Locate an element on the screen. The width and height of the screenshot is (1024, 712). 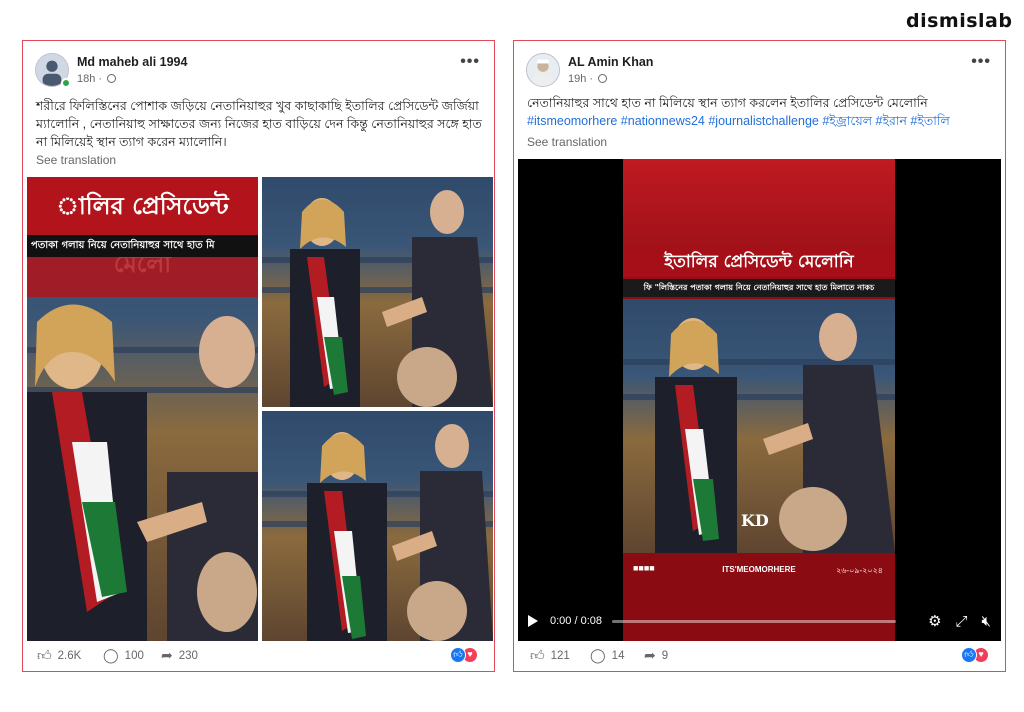
video-scene: KD is located at coordinates (759, 426).